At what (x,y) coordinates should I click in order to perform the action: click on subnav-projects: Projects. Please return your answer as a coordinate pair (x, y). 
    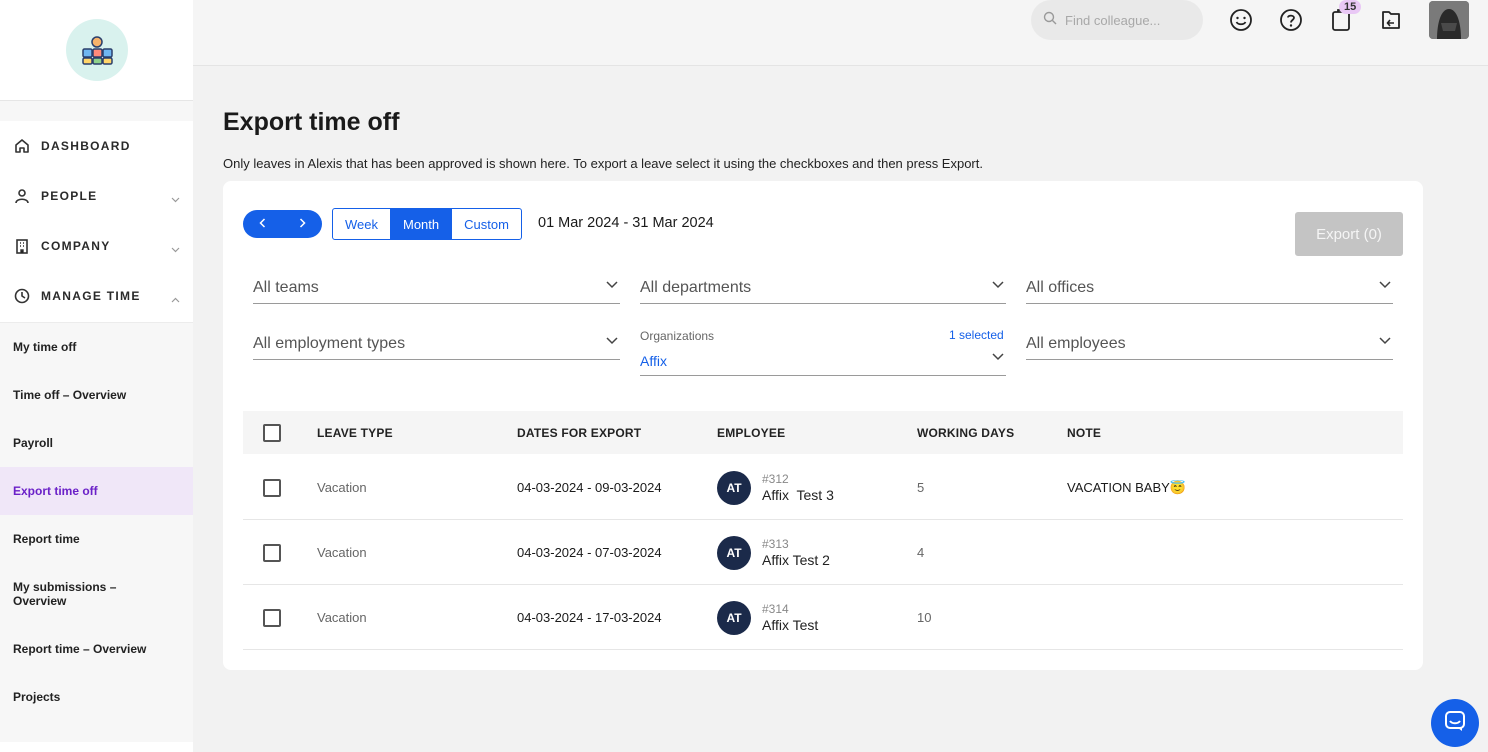
    Looking at the image, I should click on (96, 697).